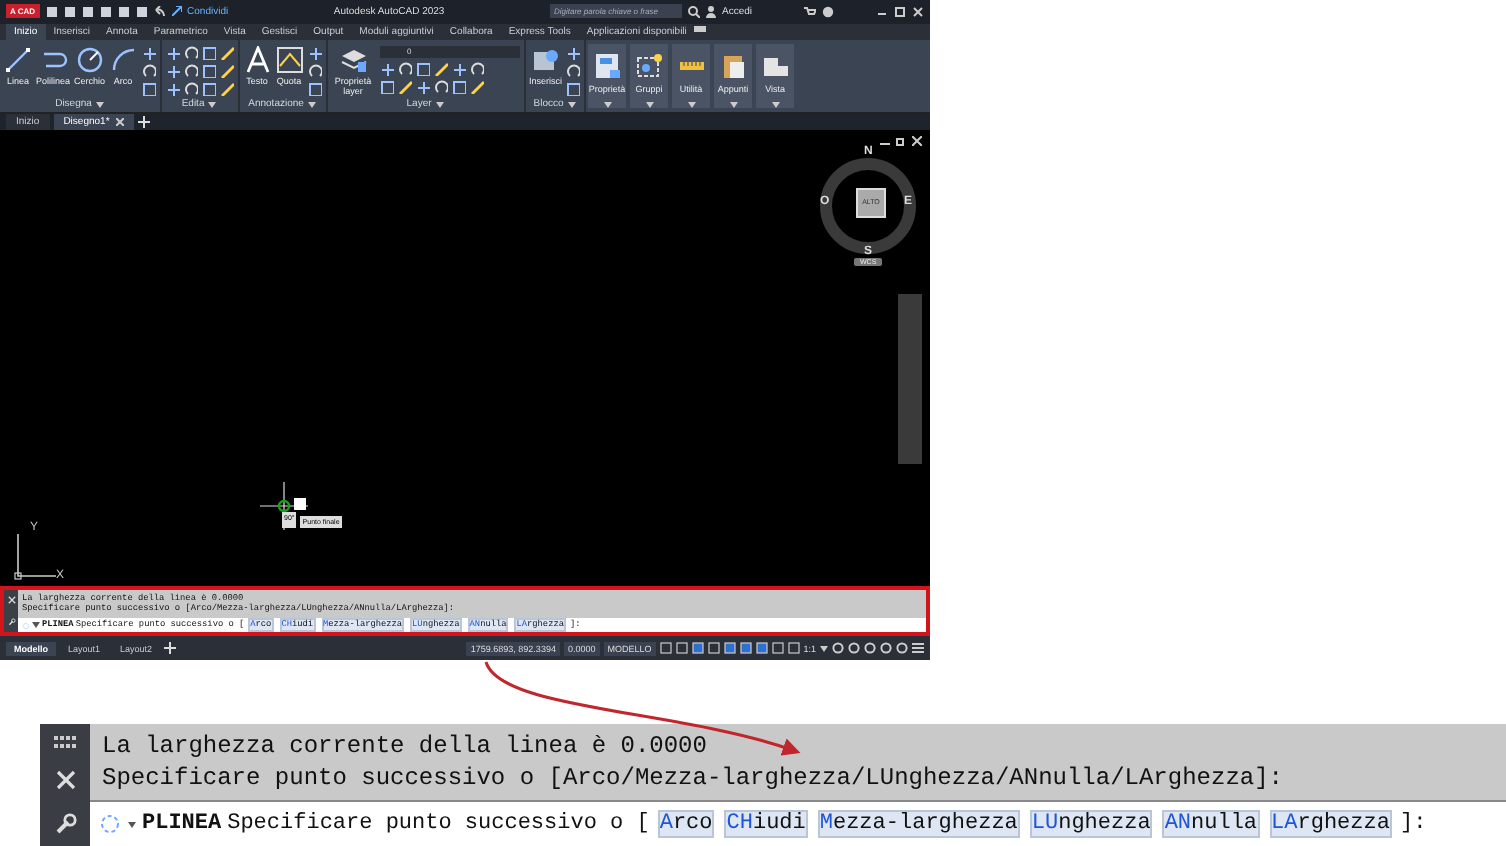 The image size is (1506, 846). What do you see at coordinates (649, 65) in the screenshot?
I see `groups-icon` at bounding box center [649, 65].